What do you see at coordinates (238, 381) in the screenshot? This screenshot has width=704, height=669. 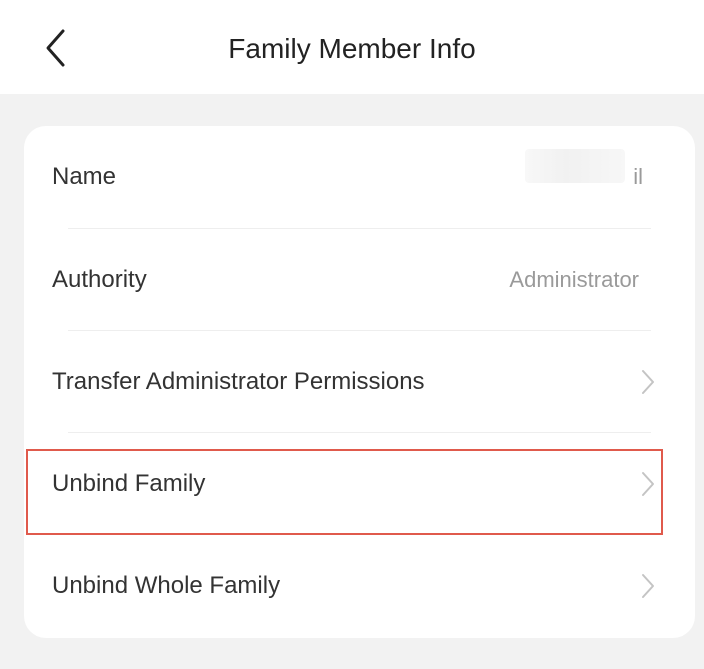 I see `transfer-admin-permissions-label: Transfer Administrator Permissions` at bounding box center [238, 381].